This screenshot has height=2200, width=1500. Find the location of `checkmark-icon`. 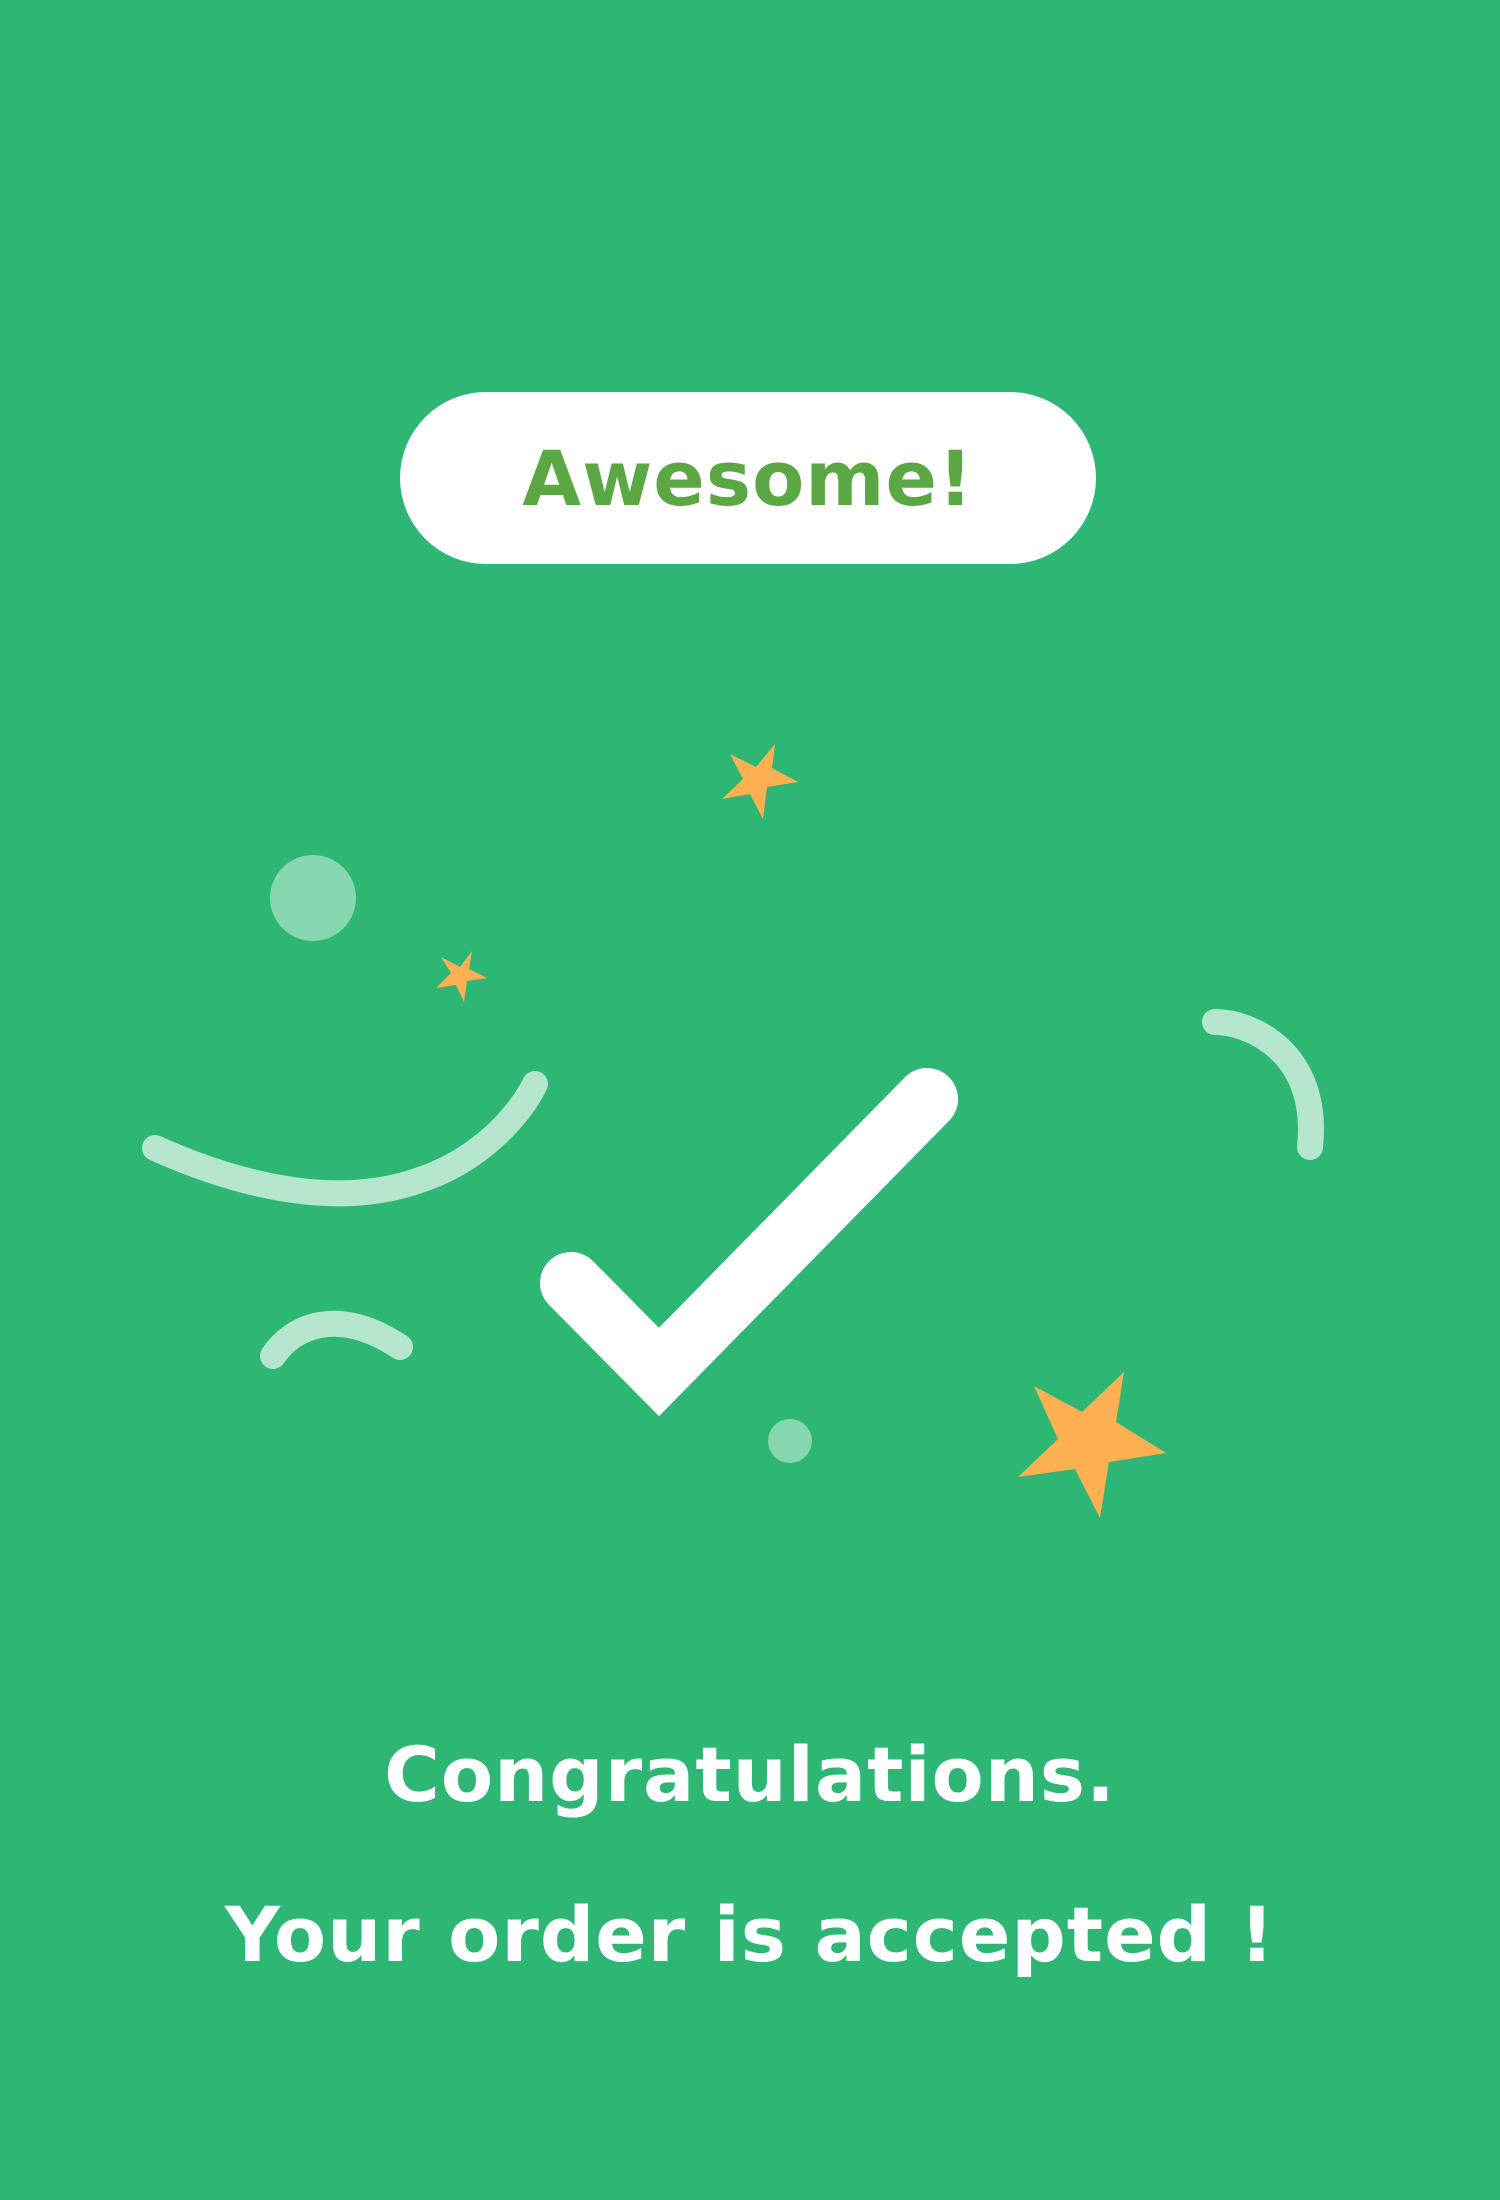

checkmark-icon is located at coordinates (749, 1242).